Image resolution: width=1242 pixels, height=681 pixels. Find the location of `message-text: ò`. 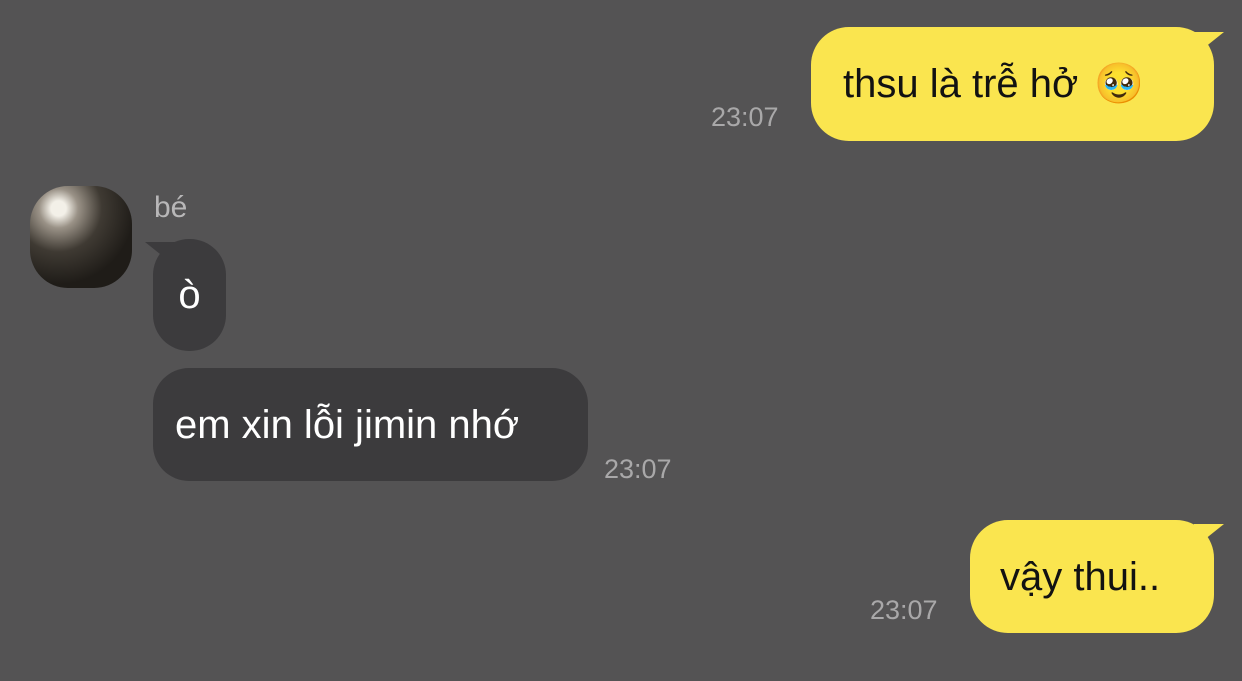

message-text: ò is located at coordinates (189, 295).